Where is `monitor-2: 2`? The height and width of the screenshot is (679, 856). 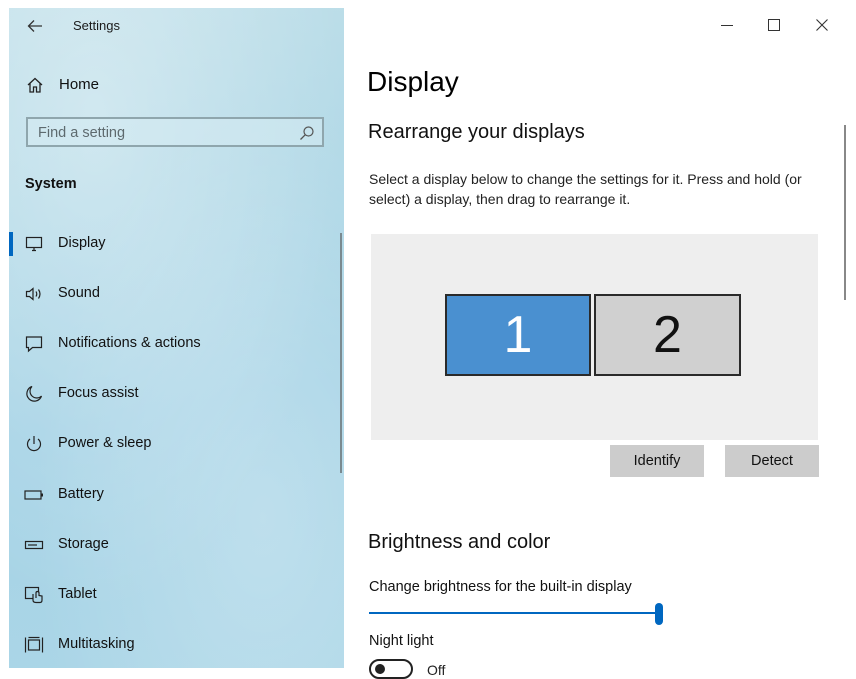 monitor-2: 2 is located at coordinates (667, 335).